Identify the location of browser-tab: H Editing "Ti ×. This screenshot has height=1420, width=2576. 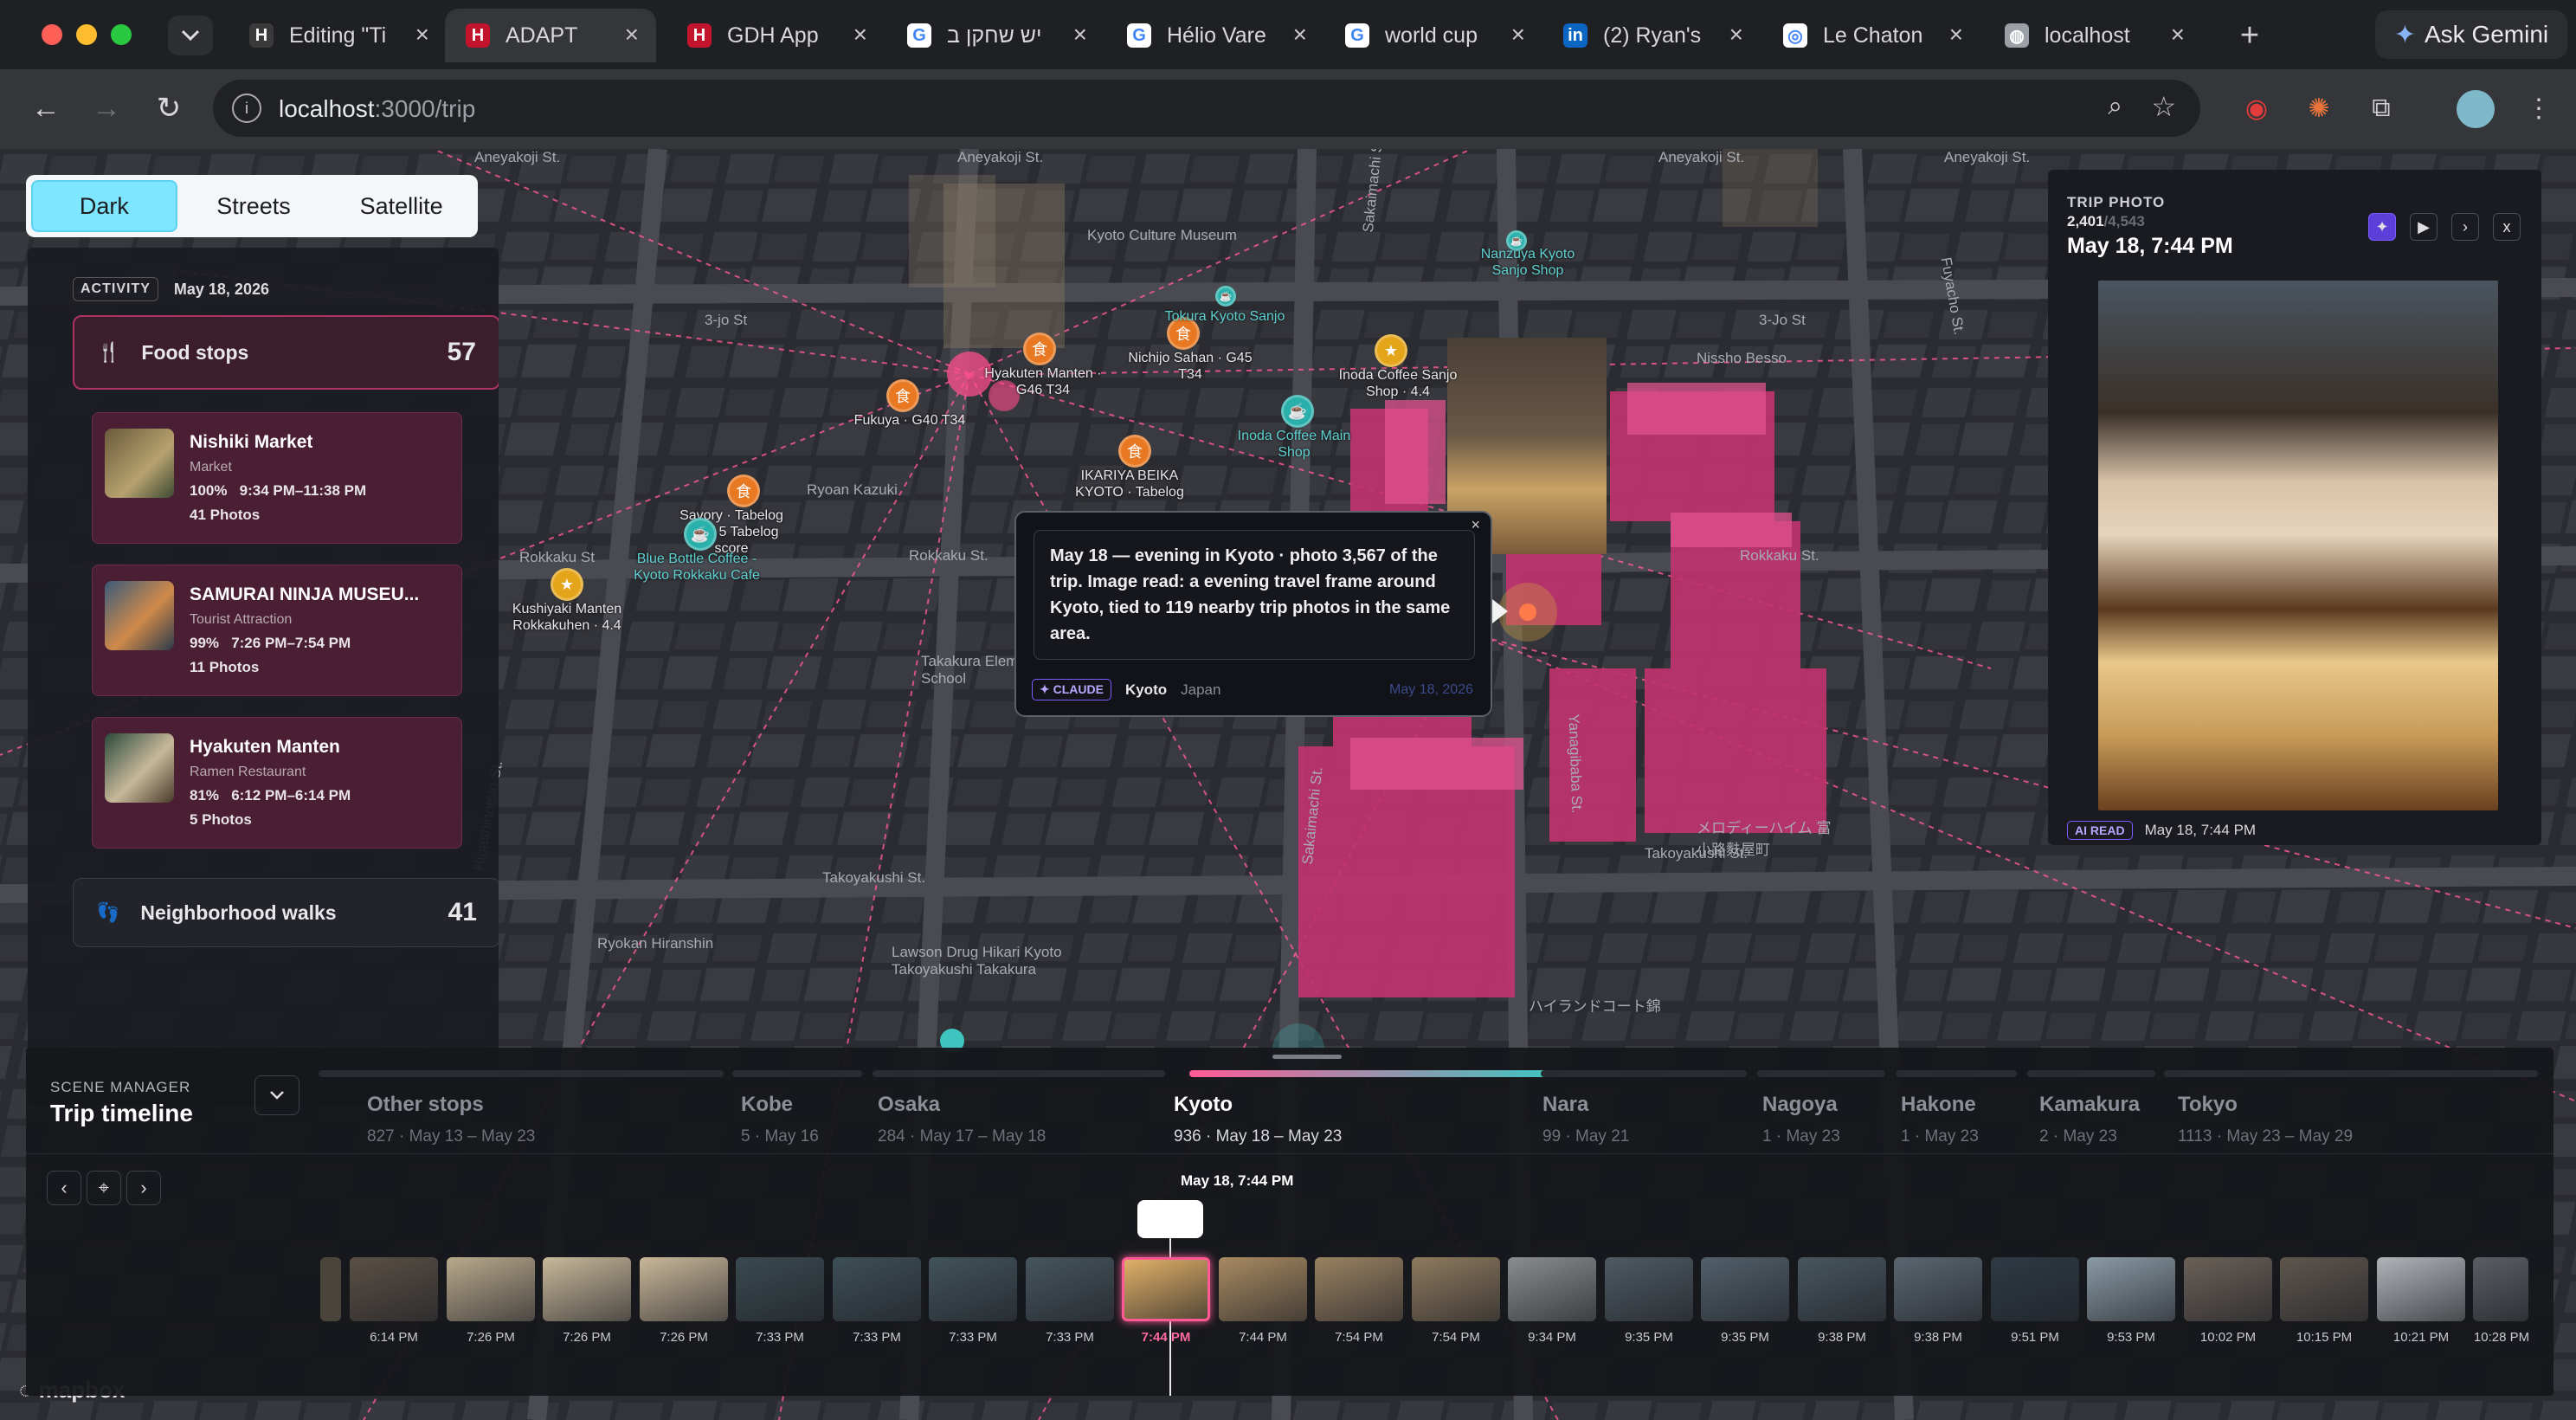
(338, 35).